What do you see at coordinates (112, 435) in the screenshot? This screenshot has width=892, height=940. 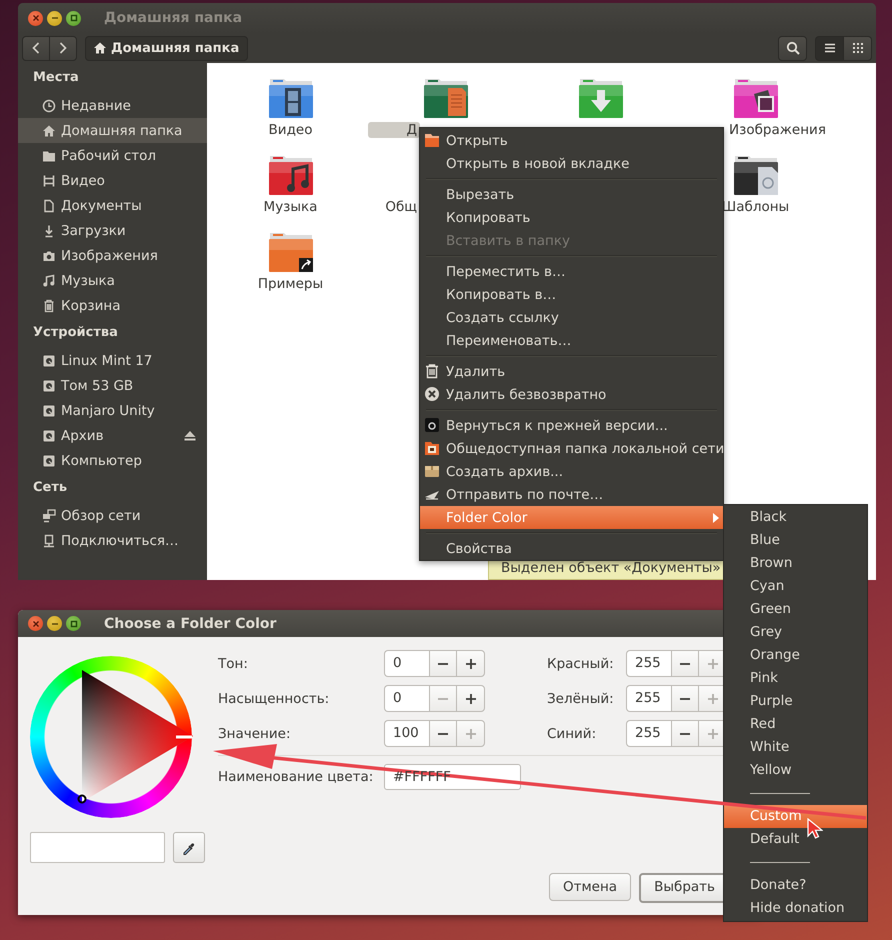 I see `sidebar-item: Архив` at bounding box center [112, 435].